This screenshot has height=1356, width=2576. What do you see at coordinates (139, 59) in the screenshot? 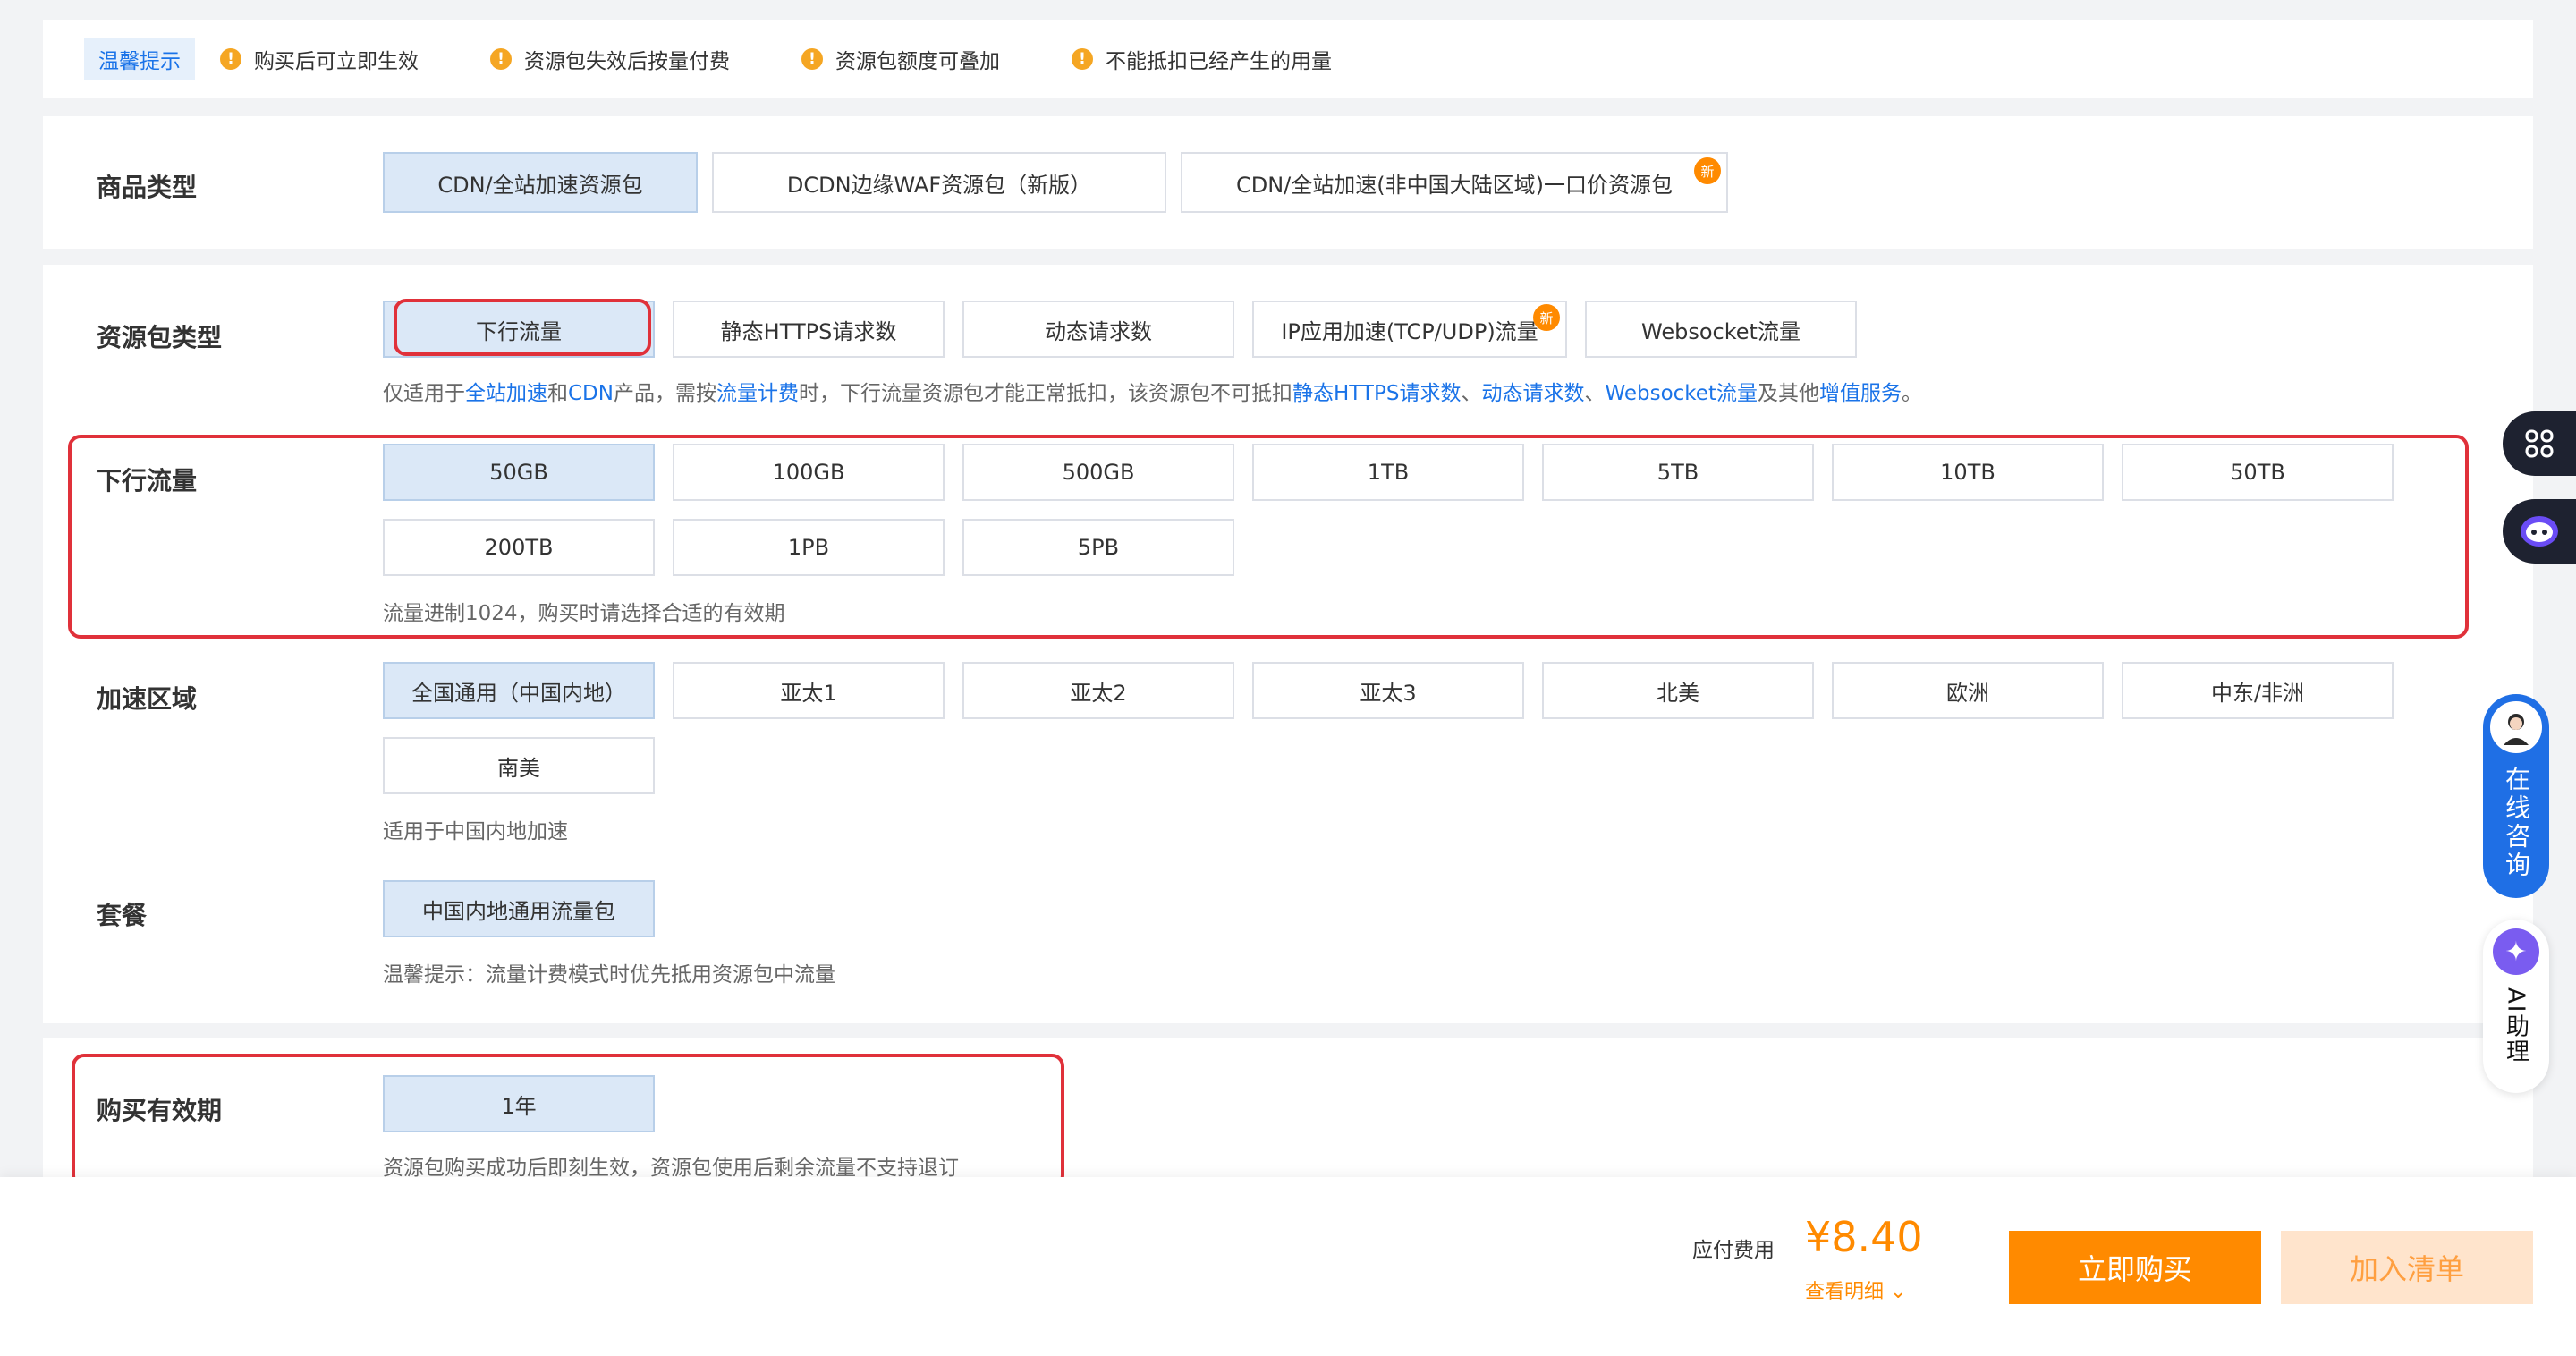
I see `tips-badge: 温馨提示` at bounding box center [139, 59].